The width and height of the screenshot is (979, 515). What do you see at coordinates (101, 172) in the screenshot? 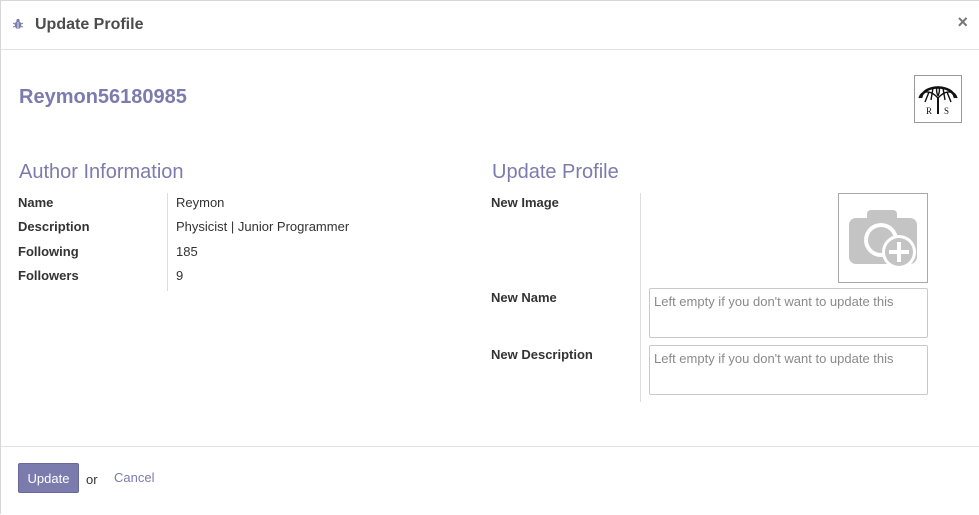
I see `author-information-heading: Author Information` at bounding box center [101, 172].